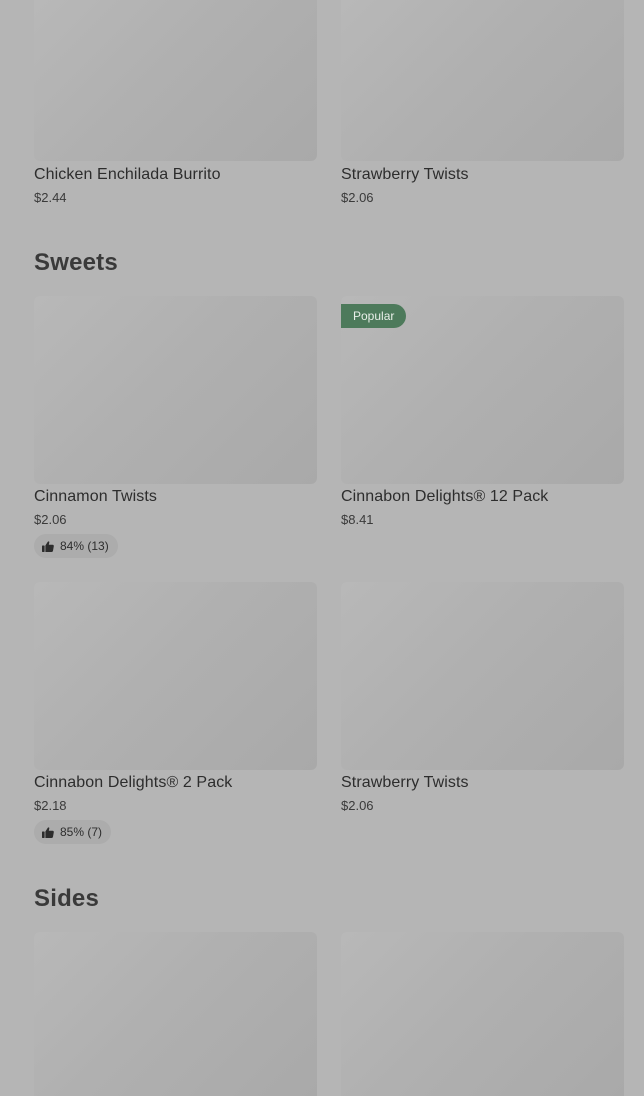 This screenshot has width=644, height=1096. Describe the element at coordinates (482, 390) in the screenshot. I see `item-image: Popular` at that location.